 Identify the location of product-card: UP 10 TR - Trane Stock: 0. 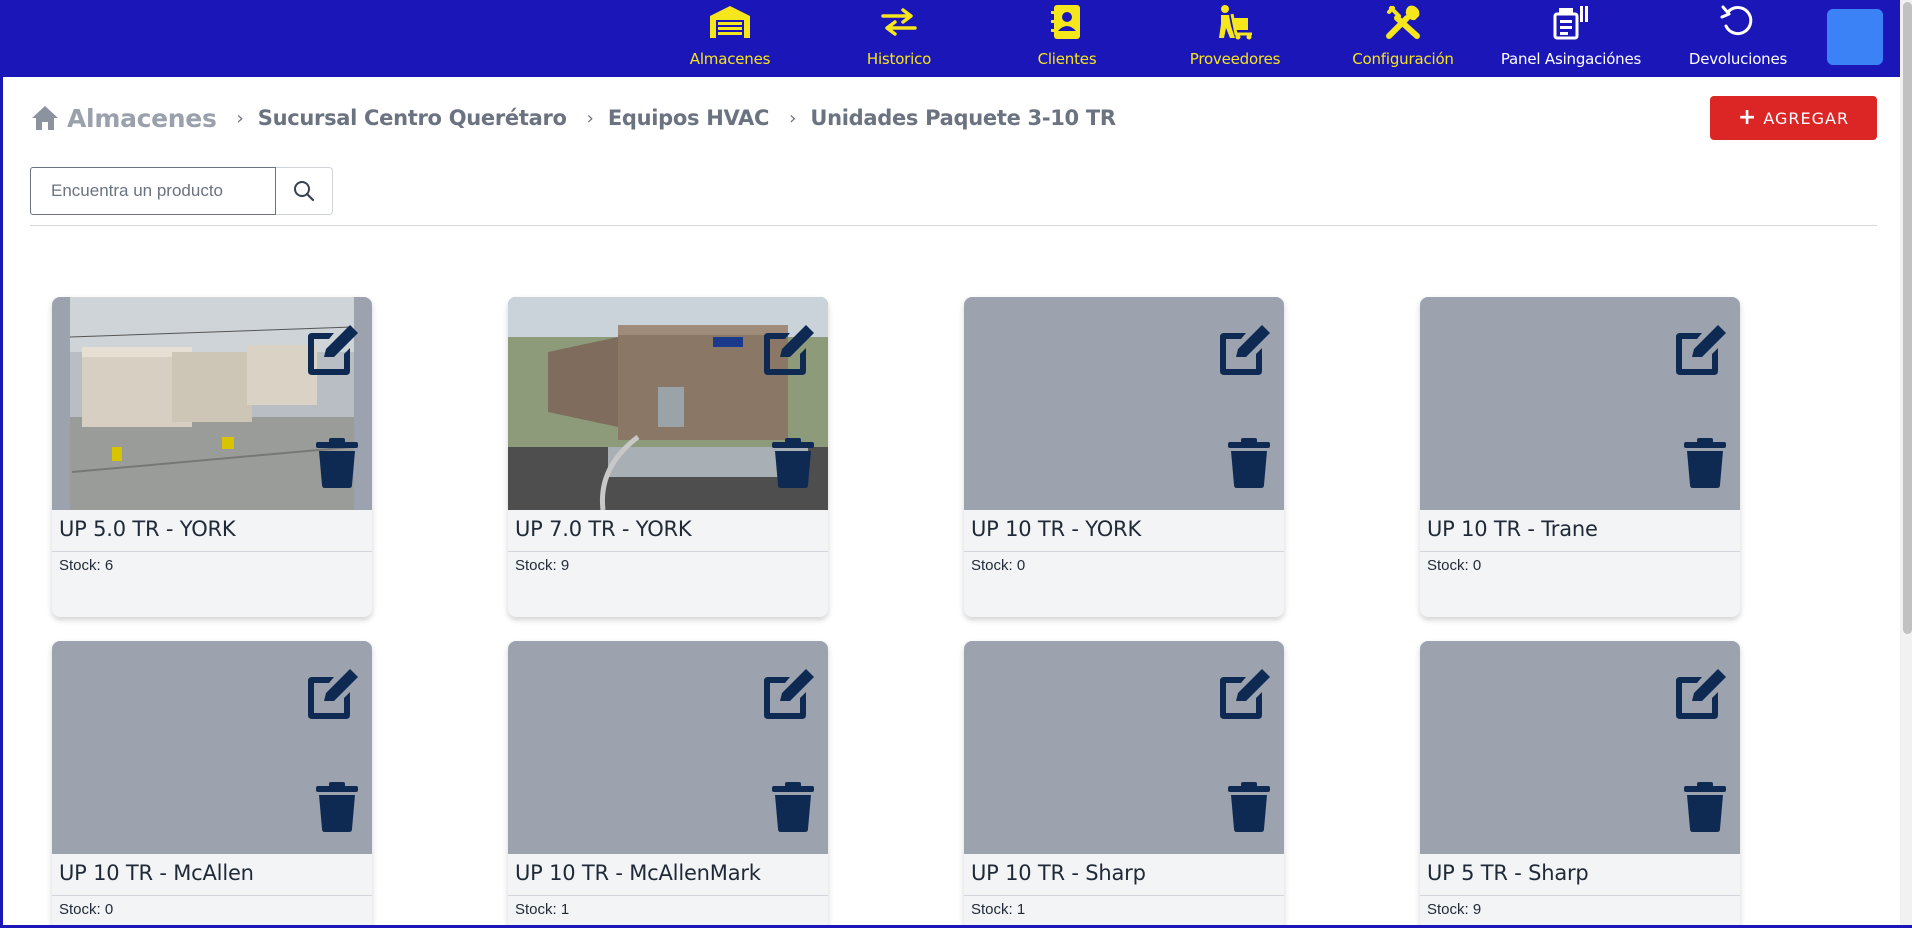
(1580, 457).